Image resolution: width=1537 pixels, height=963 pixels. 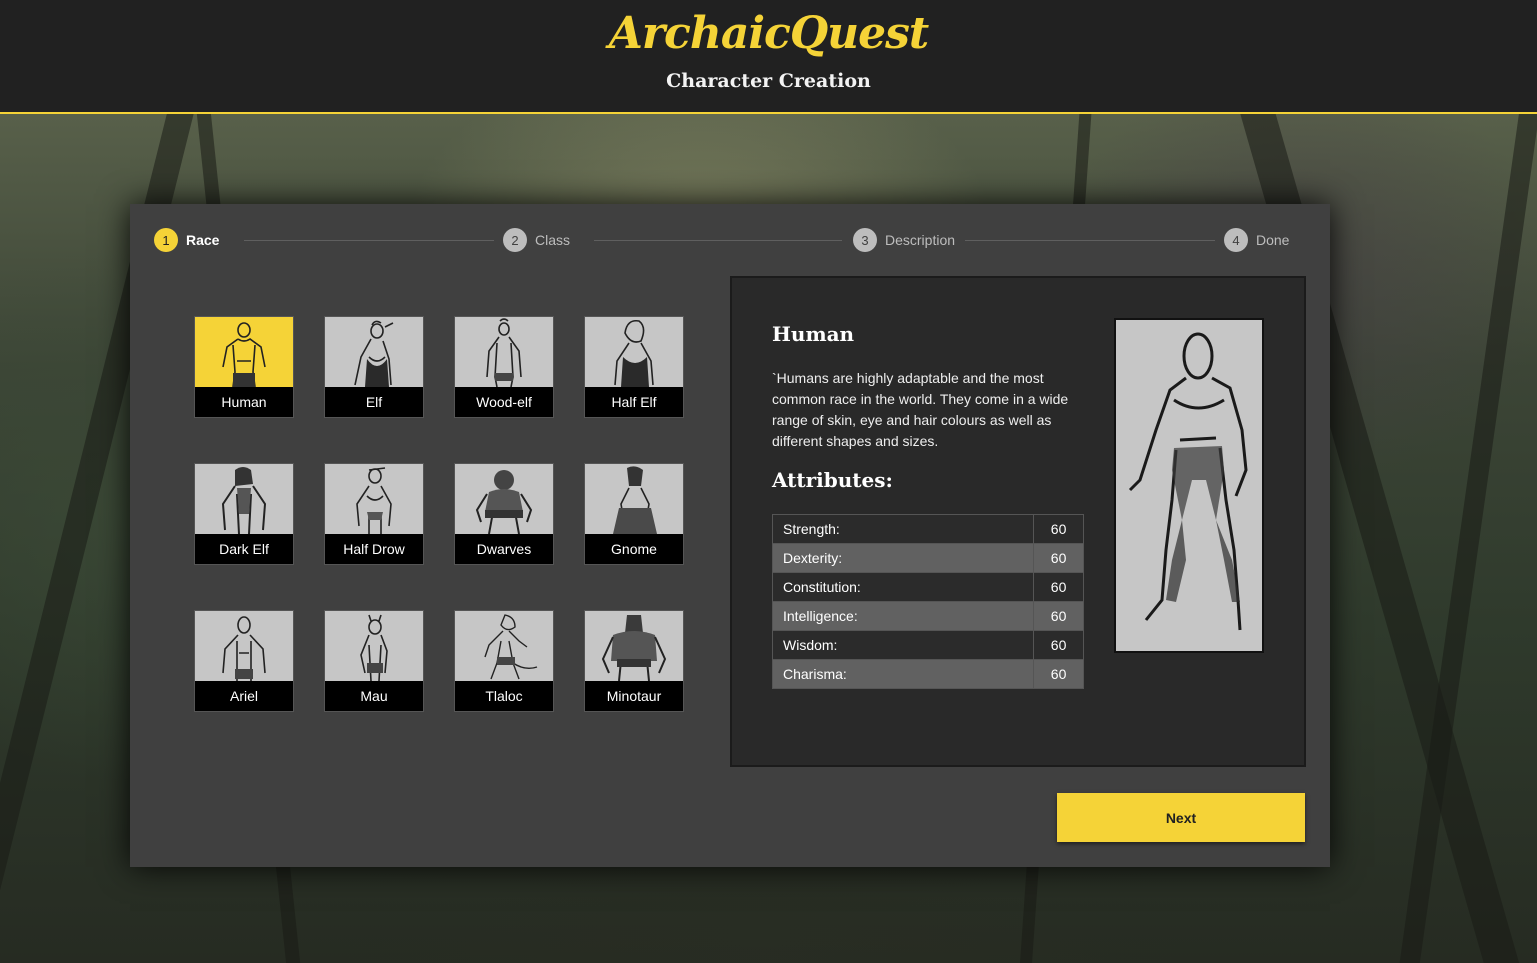 I want to click on minotaur-figure-icon, so click(x=634, y=646).